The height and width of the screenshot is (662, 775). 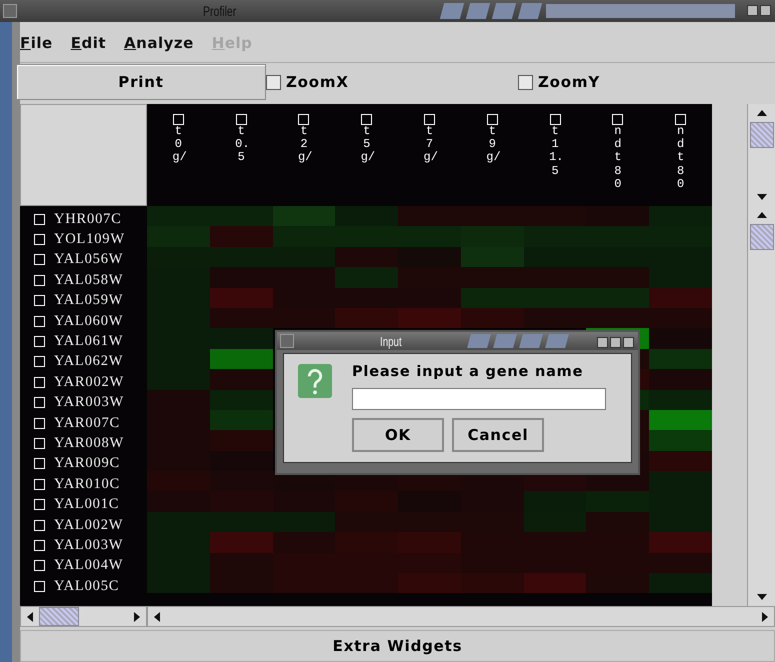 What do you see at coordinates (315, 381) in the screenshot?
I see `question-icon` at bounding box center [315, 381].